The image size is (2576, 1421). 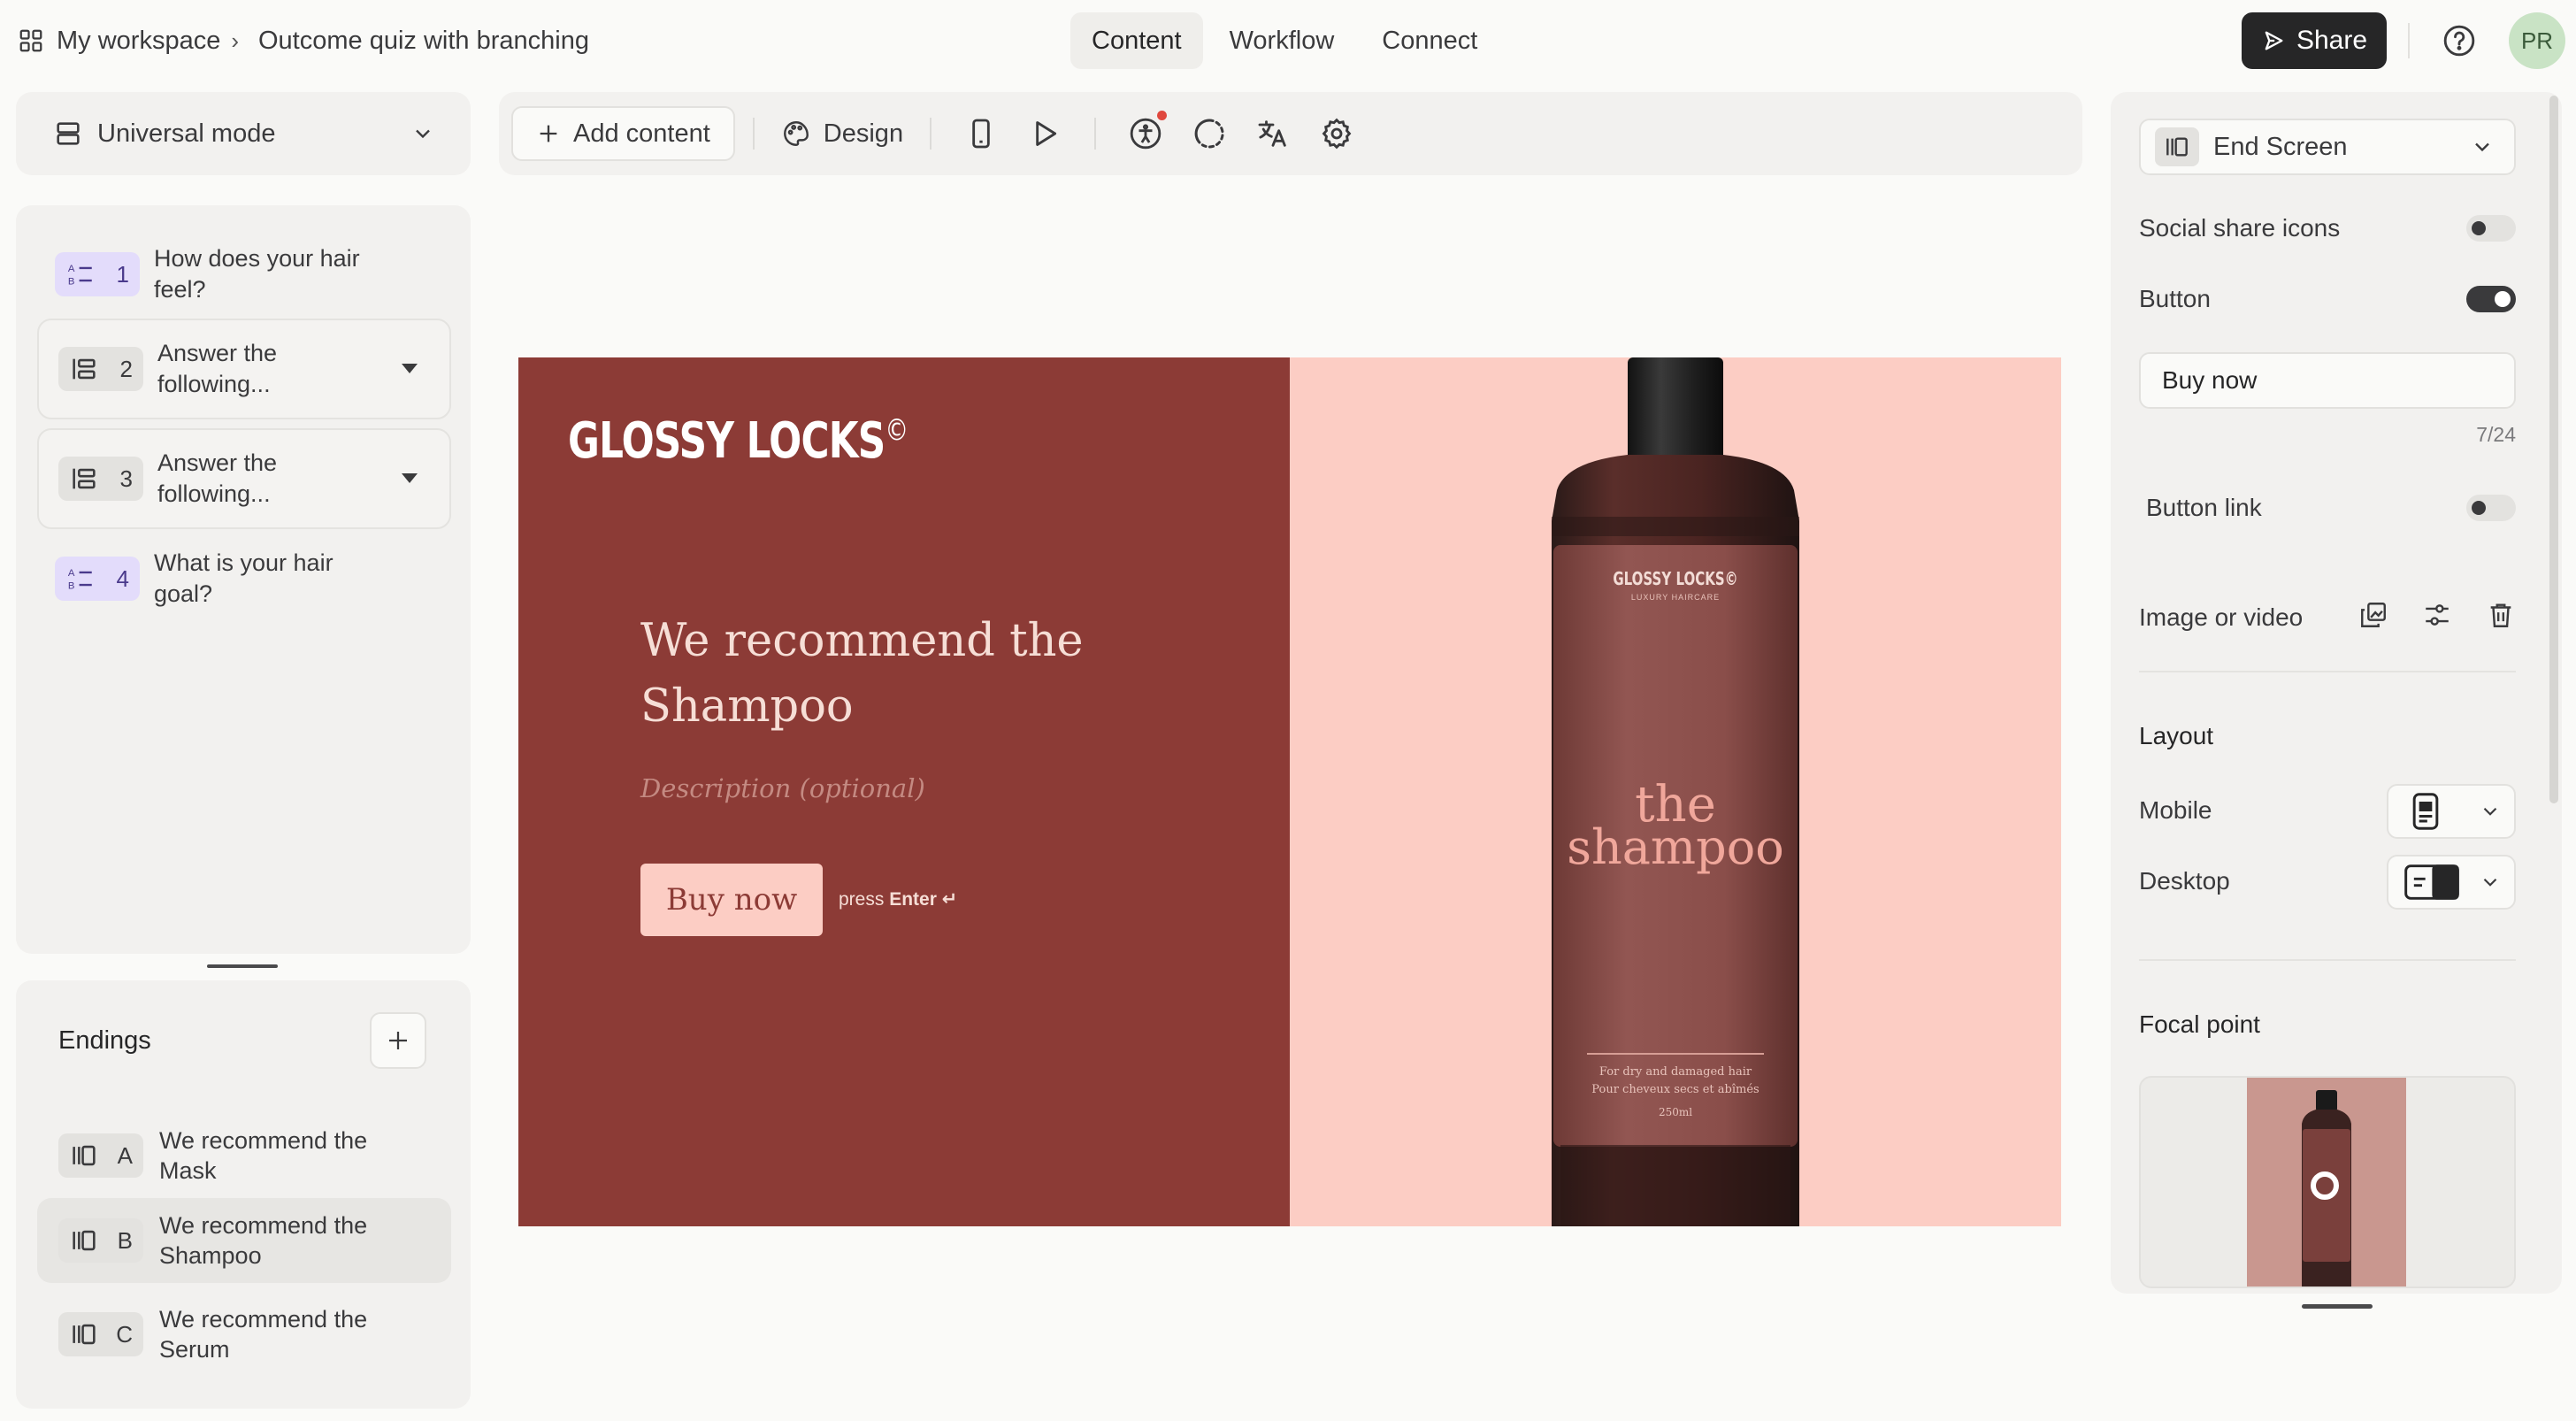 I want to click on bottle-small-text-1: For dry and damaged hair, so click(x=1675, y=1072).